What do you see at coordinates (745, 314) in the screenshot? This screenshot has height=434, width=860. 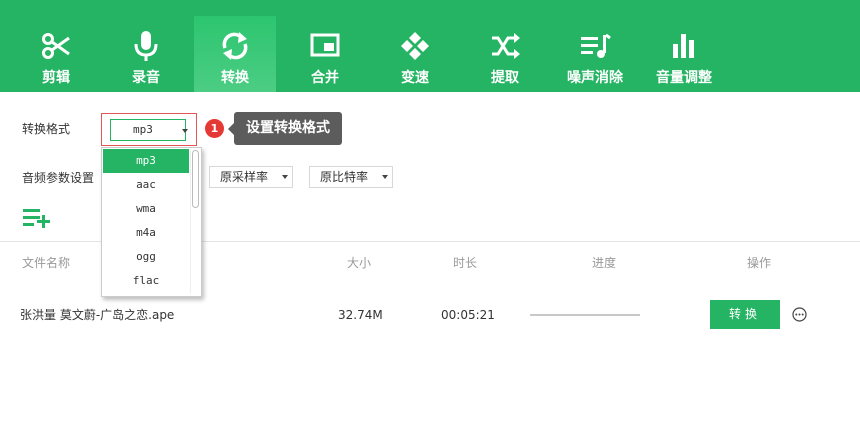 I see `convert-button: 转换` at bounding box center [745, 314].